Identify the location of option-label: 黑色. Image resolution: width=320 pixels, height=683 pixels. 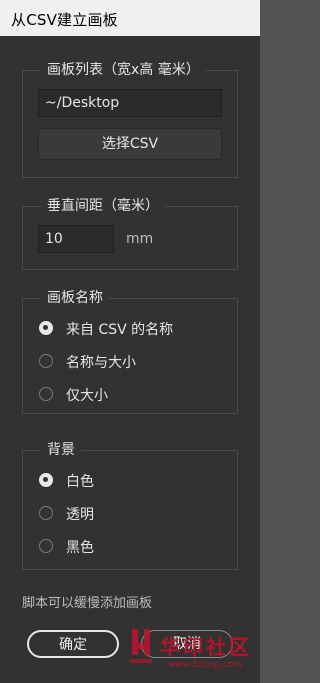
(80, 548).